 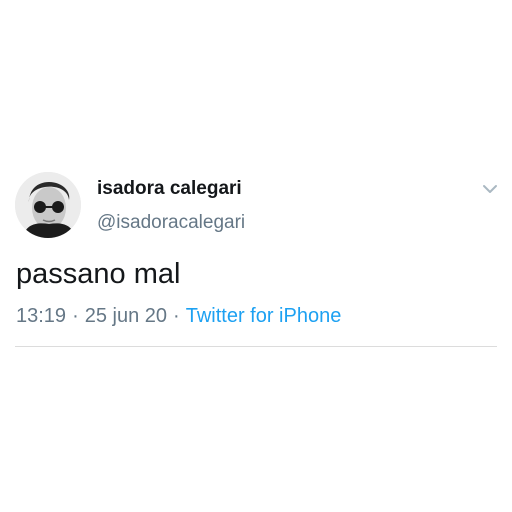 I want to click on tweet-text: passano mal, so click(x=98, y=274).